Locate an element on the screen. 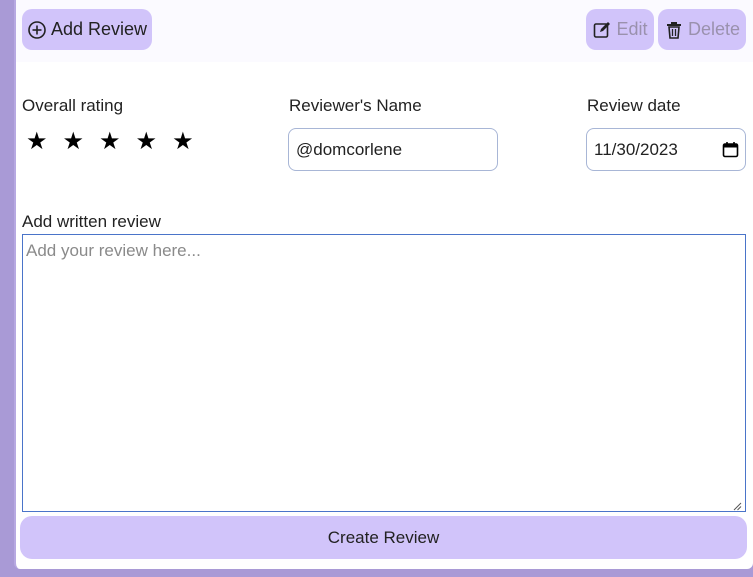  review-date-input: 11/30/2023 is located at coordinates (666, 149).